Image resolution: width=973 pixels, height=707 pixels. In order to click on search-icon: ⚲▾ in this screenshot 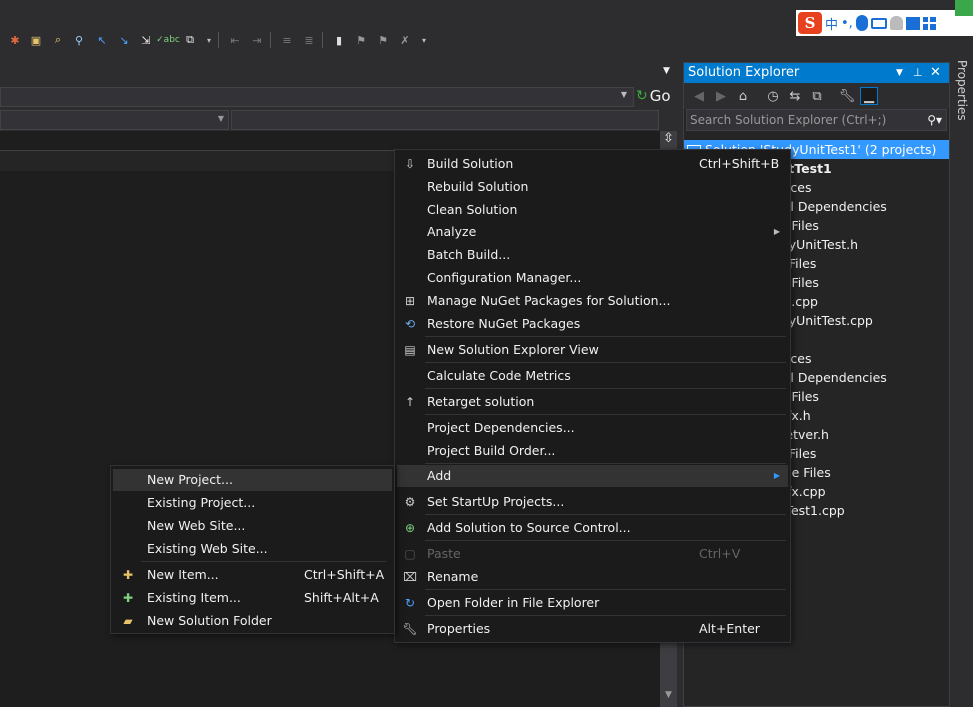, I will do `click(934, 120)`.